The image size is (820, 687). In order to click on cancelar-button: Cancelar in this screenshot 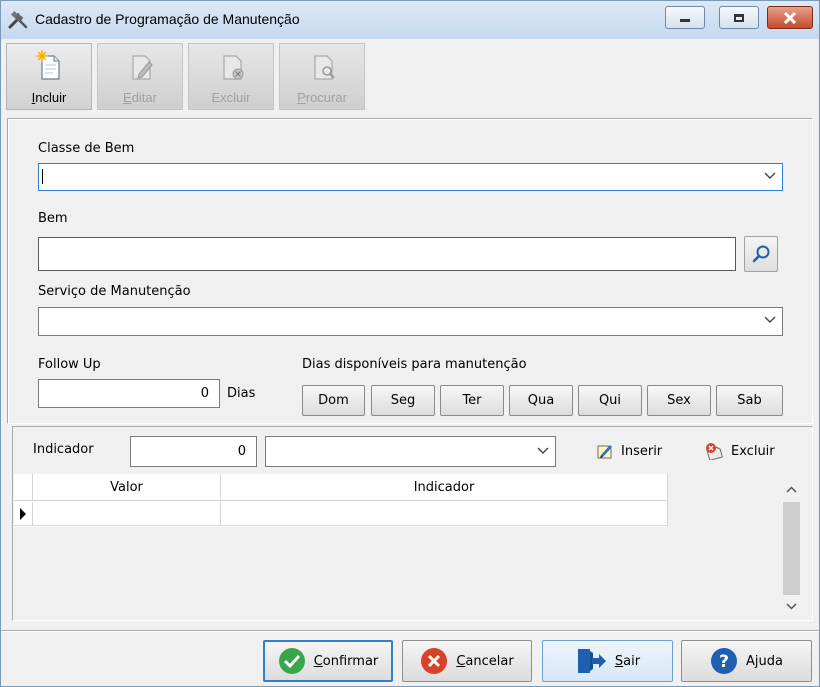, I will do `click(467, 661)`.